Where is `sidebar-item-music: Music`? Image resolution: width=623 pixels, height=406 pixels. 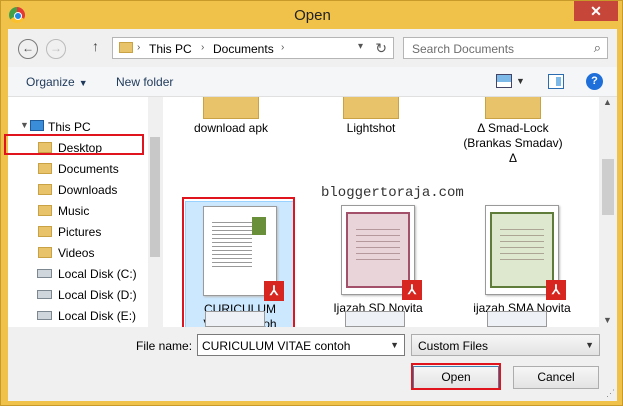
sidebar-item-music: Music is located at coordinates (78, 211).